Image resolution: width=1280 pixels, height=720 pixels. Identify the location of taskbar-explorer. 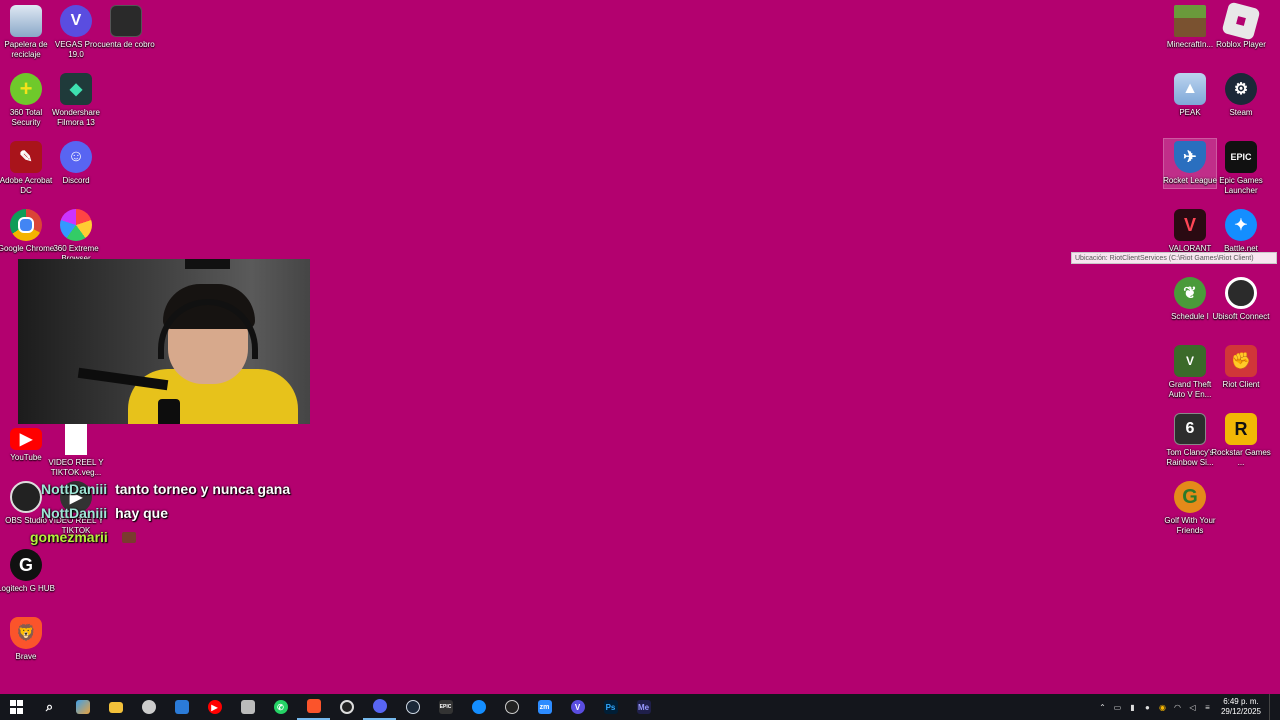
(115, 707).